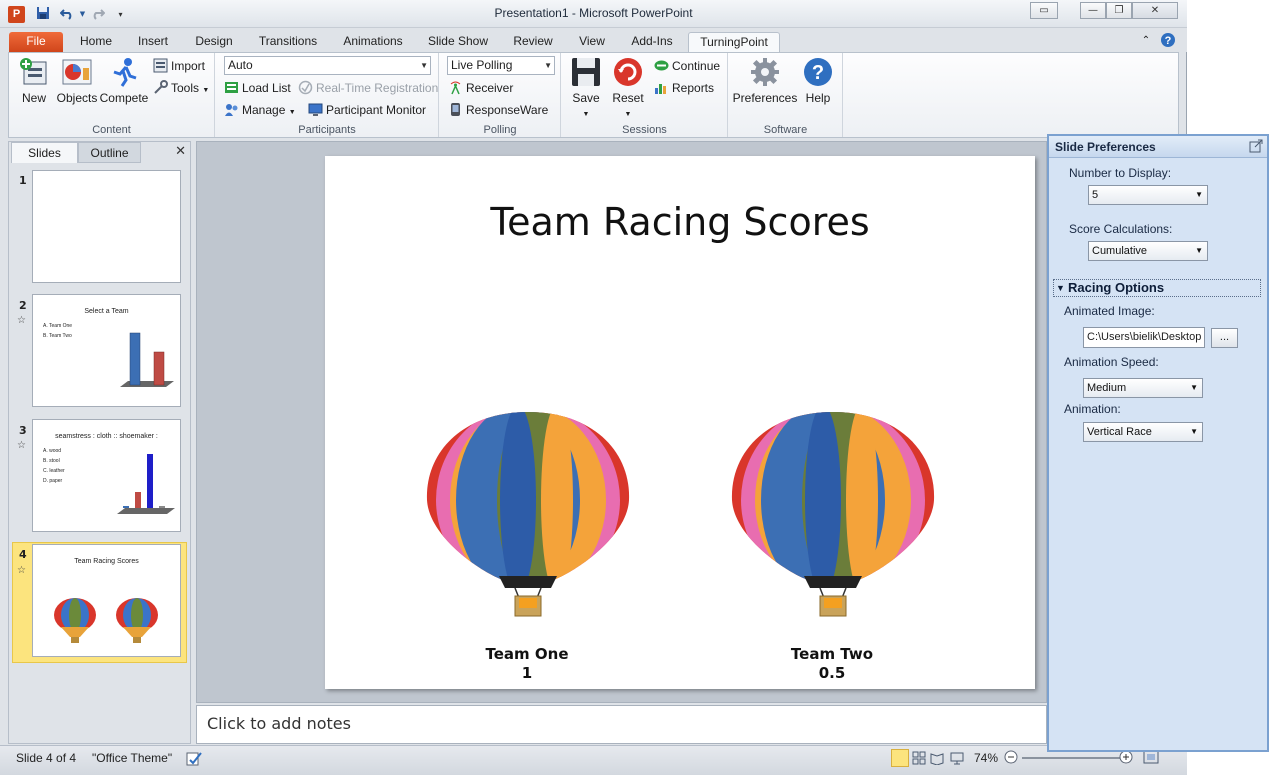  What do you see at coordinates (765, 72) in the screenshot?
I see `gear-icon` at bounding box center [765, 72].